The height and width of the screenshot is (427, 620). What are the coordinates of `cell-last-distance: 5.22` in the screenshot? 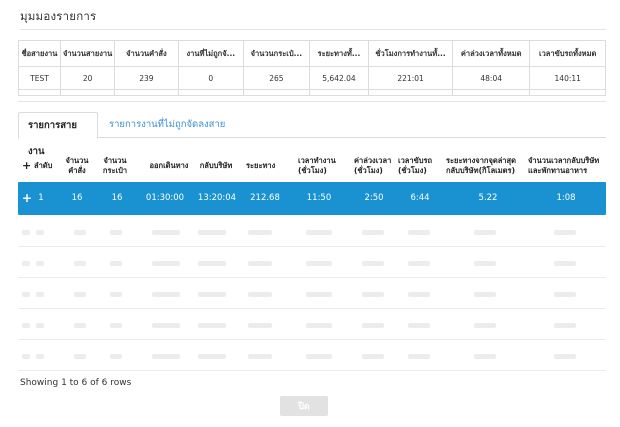 It's located at (488, 198).